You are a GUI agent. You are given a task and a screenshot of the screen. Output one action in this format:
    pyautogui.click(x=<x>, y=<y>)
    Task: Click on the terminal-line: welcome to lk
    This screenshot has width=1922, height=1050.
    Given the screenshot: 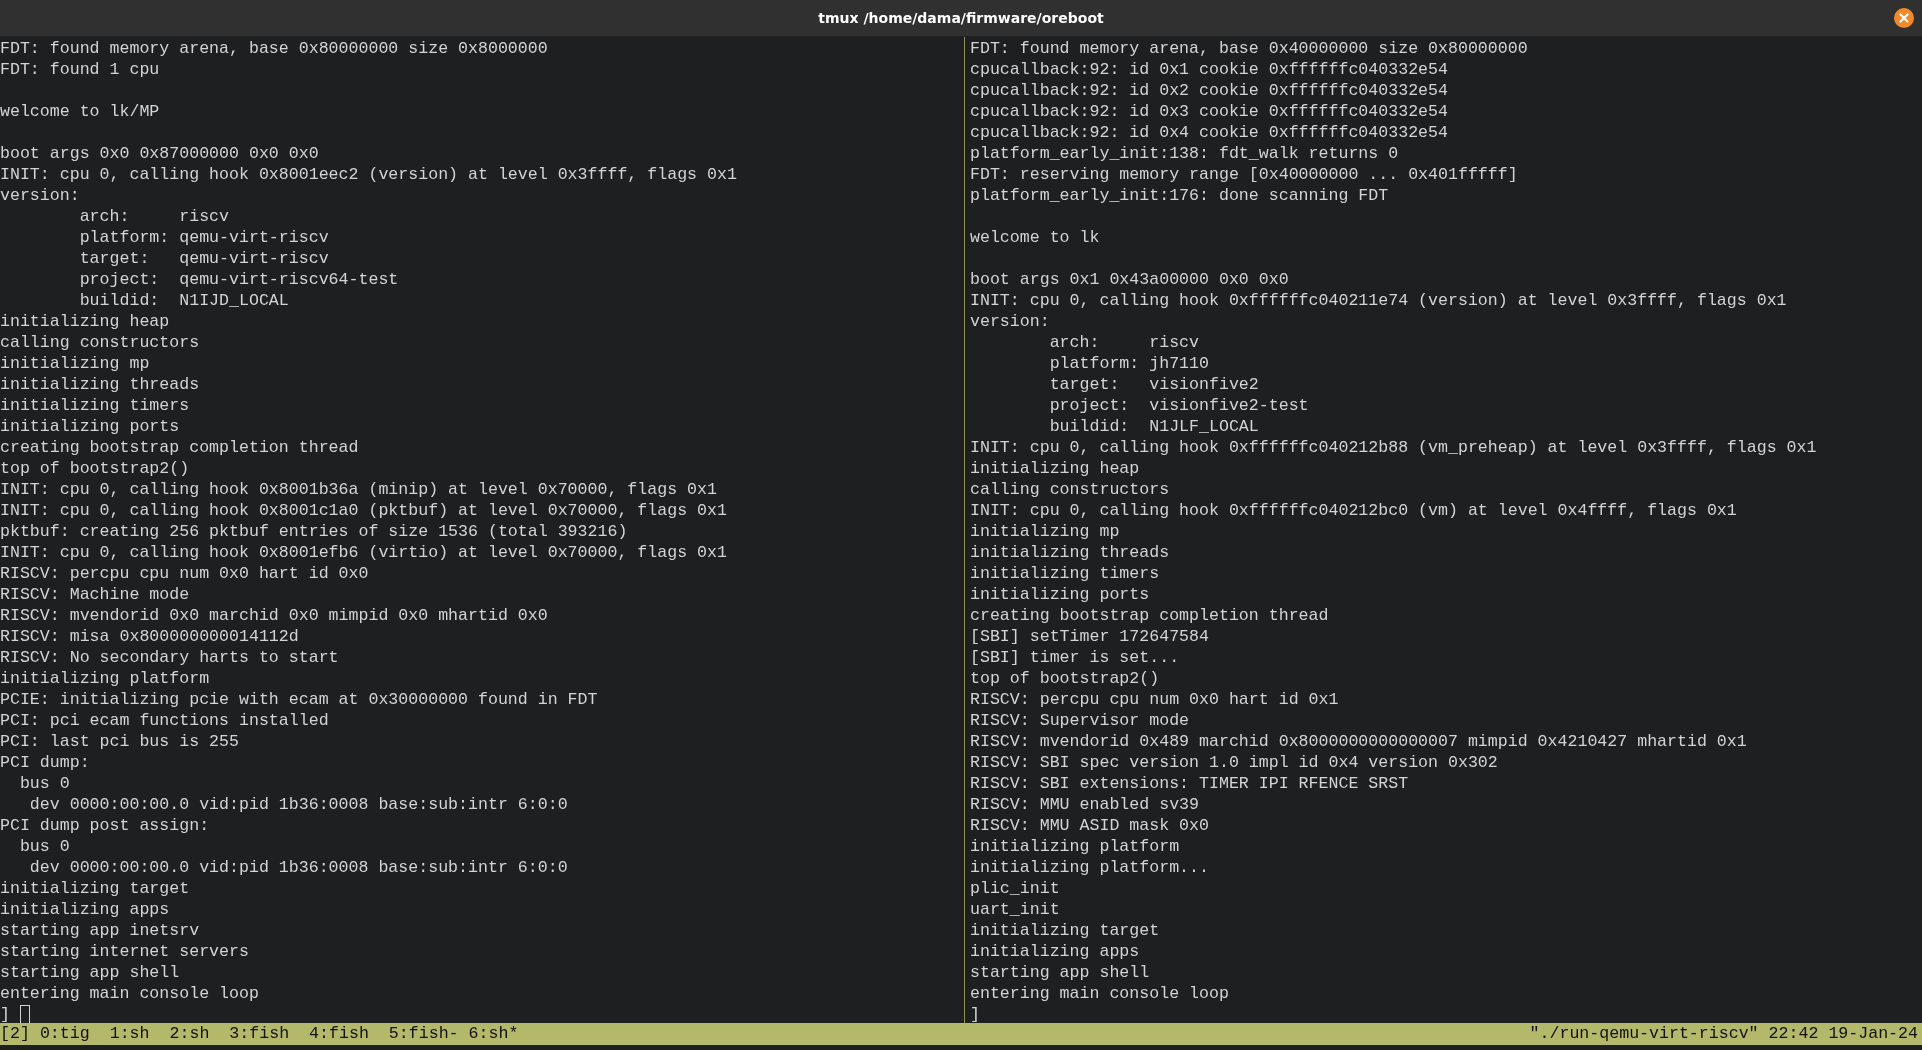 What is the action you would take?
    pyautogui.click(x=1035, y=237)
    